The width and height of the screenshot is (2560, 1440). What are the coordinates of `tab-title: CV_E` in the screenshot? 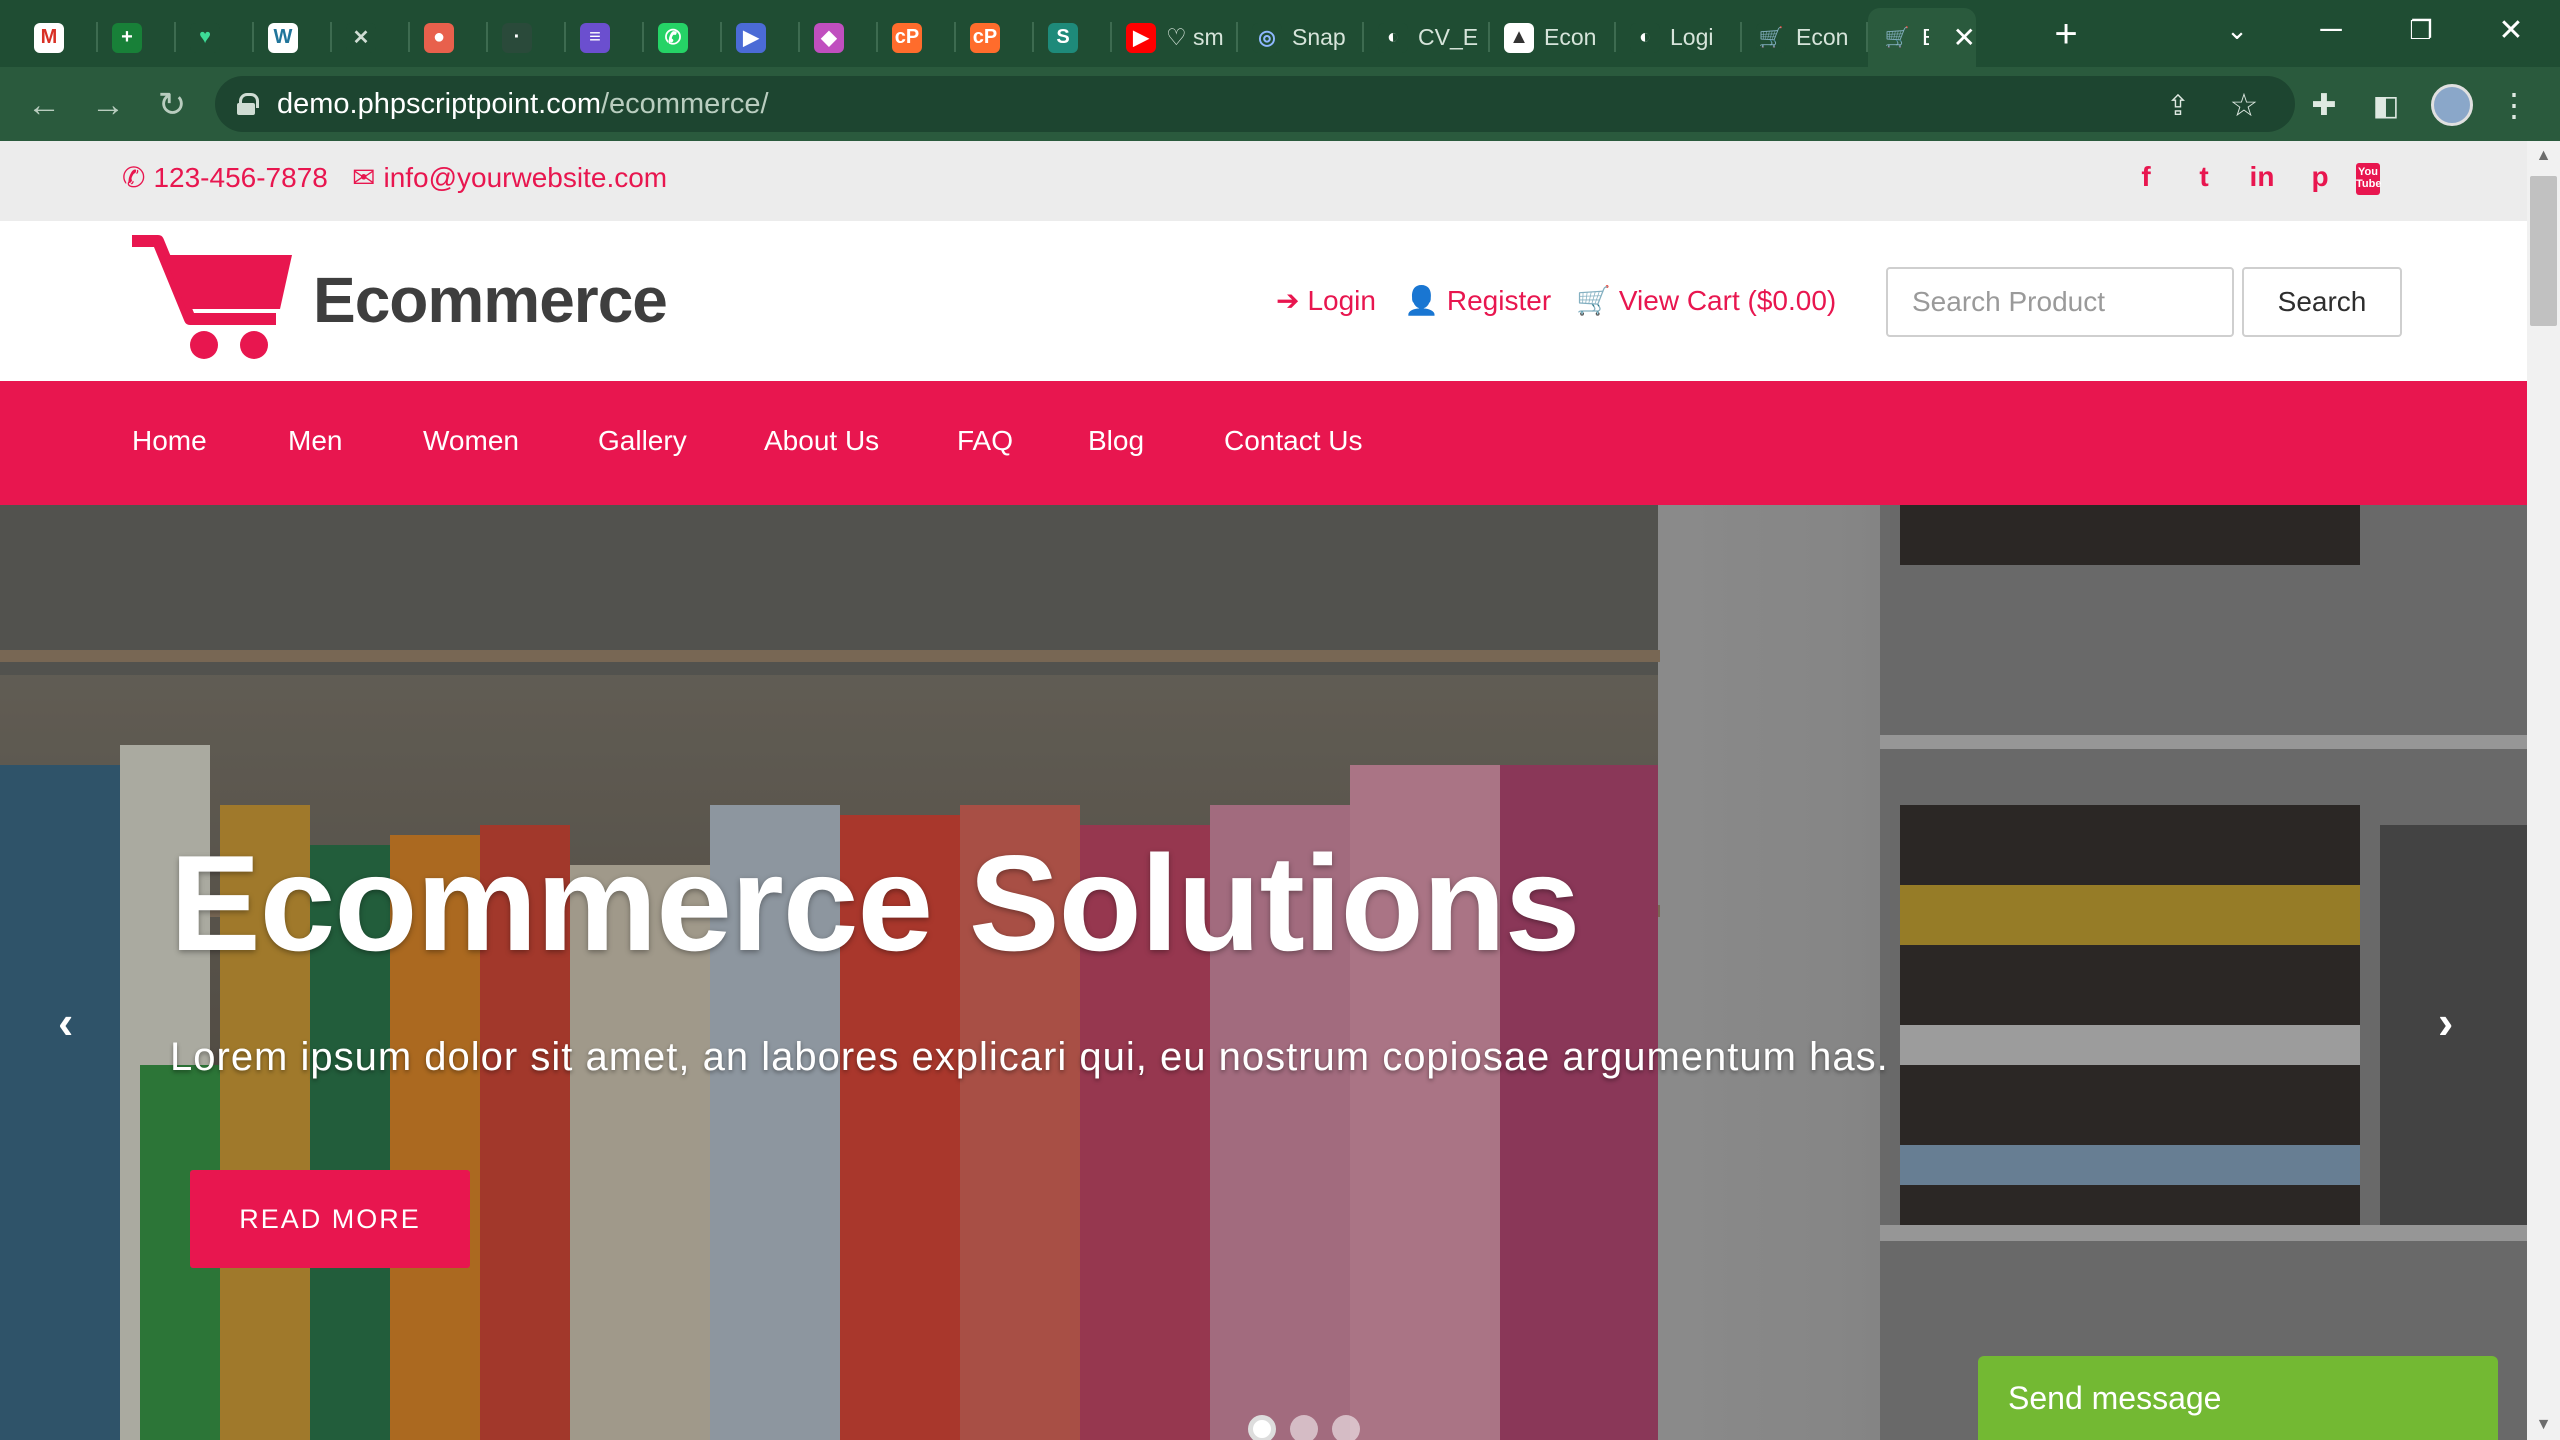 It's located at (1448, 37).